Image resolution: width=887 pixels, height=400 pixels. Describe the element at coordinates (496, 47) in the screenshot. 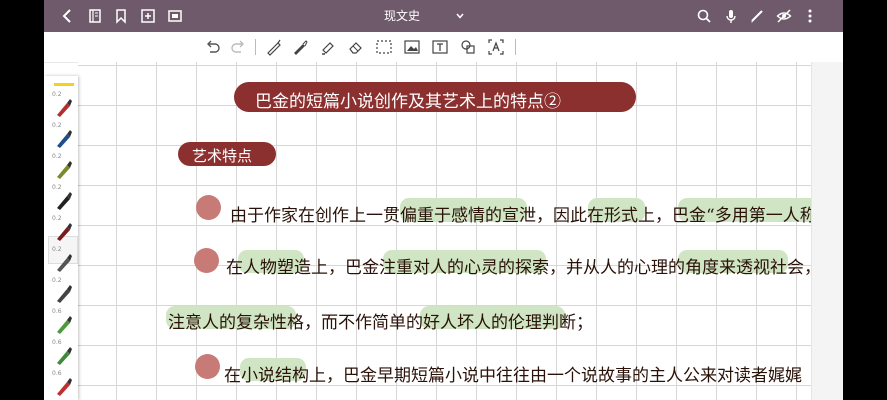

I see `text-recognition-icon` at that location.